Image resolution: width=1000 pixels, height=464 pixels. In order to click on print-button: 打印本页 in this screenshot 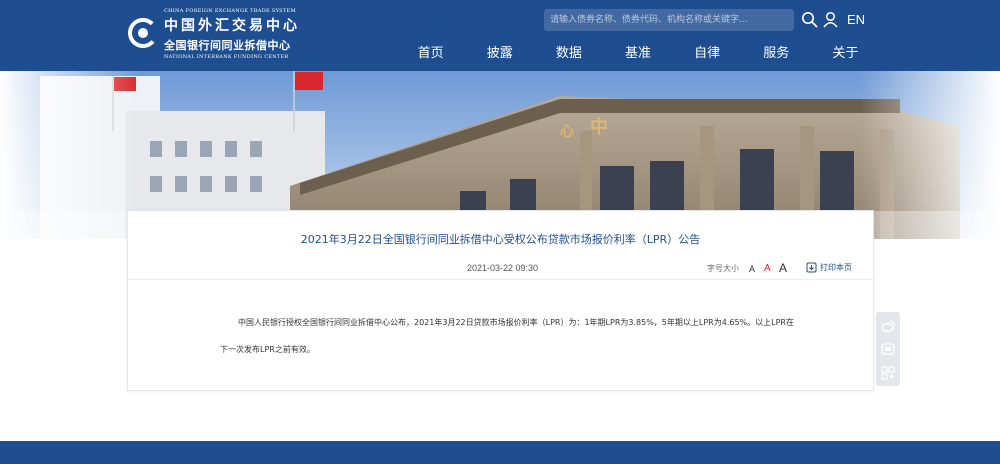, I will do `click(829, 267)`.